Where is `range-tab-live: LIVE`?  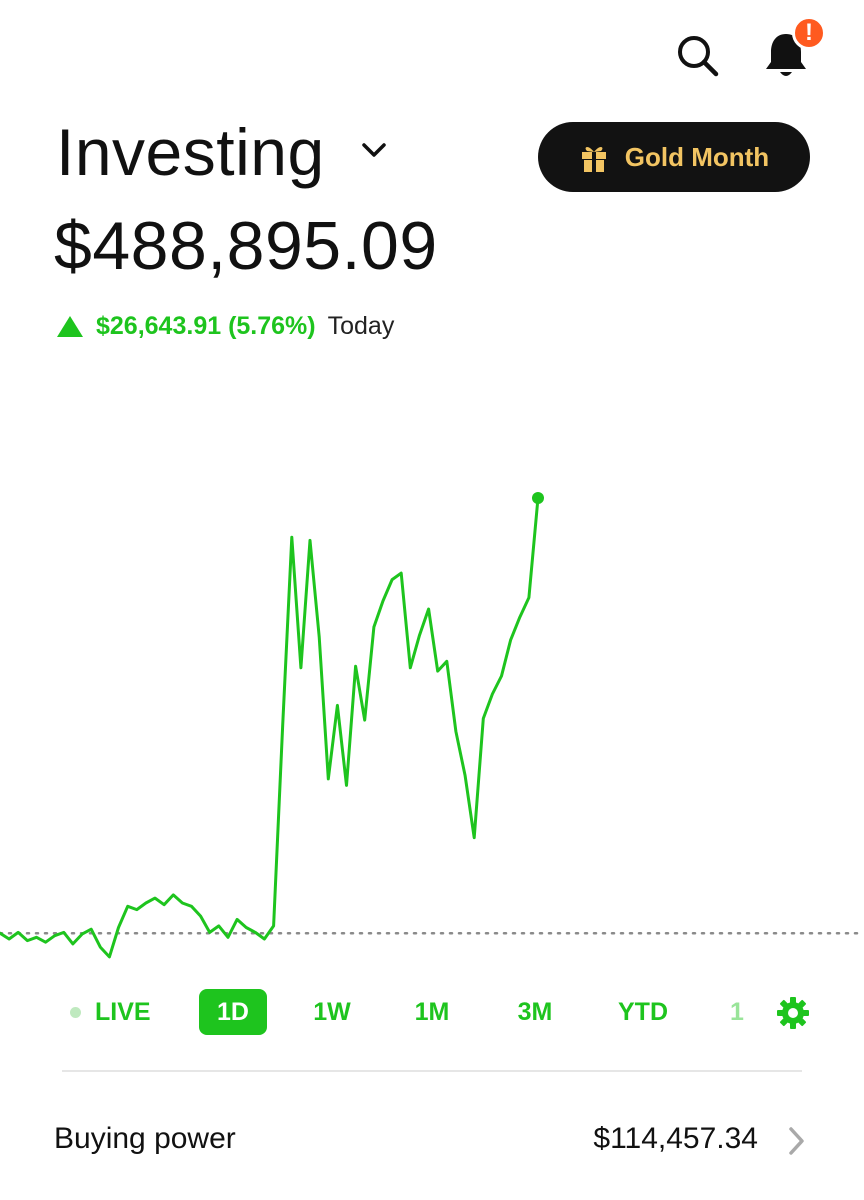
range-tab-live: LIVE is located at coordinates (110, 1012).